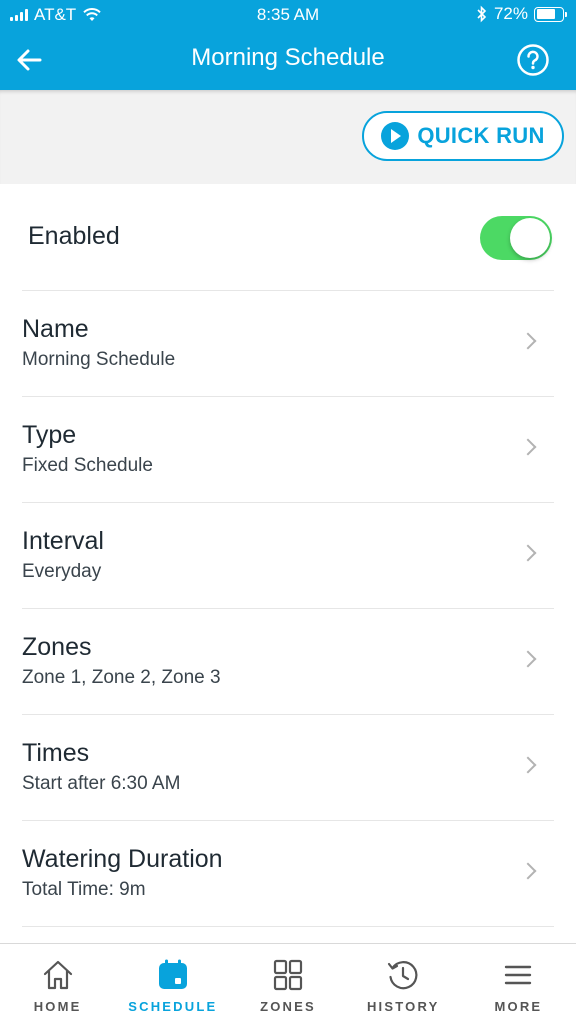 Image resolution: width=576 pixels, height=1024 pixels. What do you see at coordinates (288, 344) in the screenshot?
I see `setting-row-name: Name Morning Schedule` at bounding box center [288, 344].